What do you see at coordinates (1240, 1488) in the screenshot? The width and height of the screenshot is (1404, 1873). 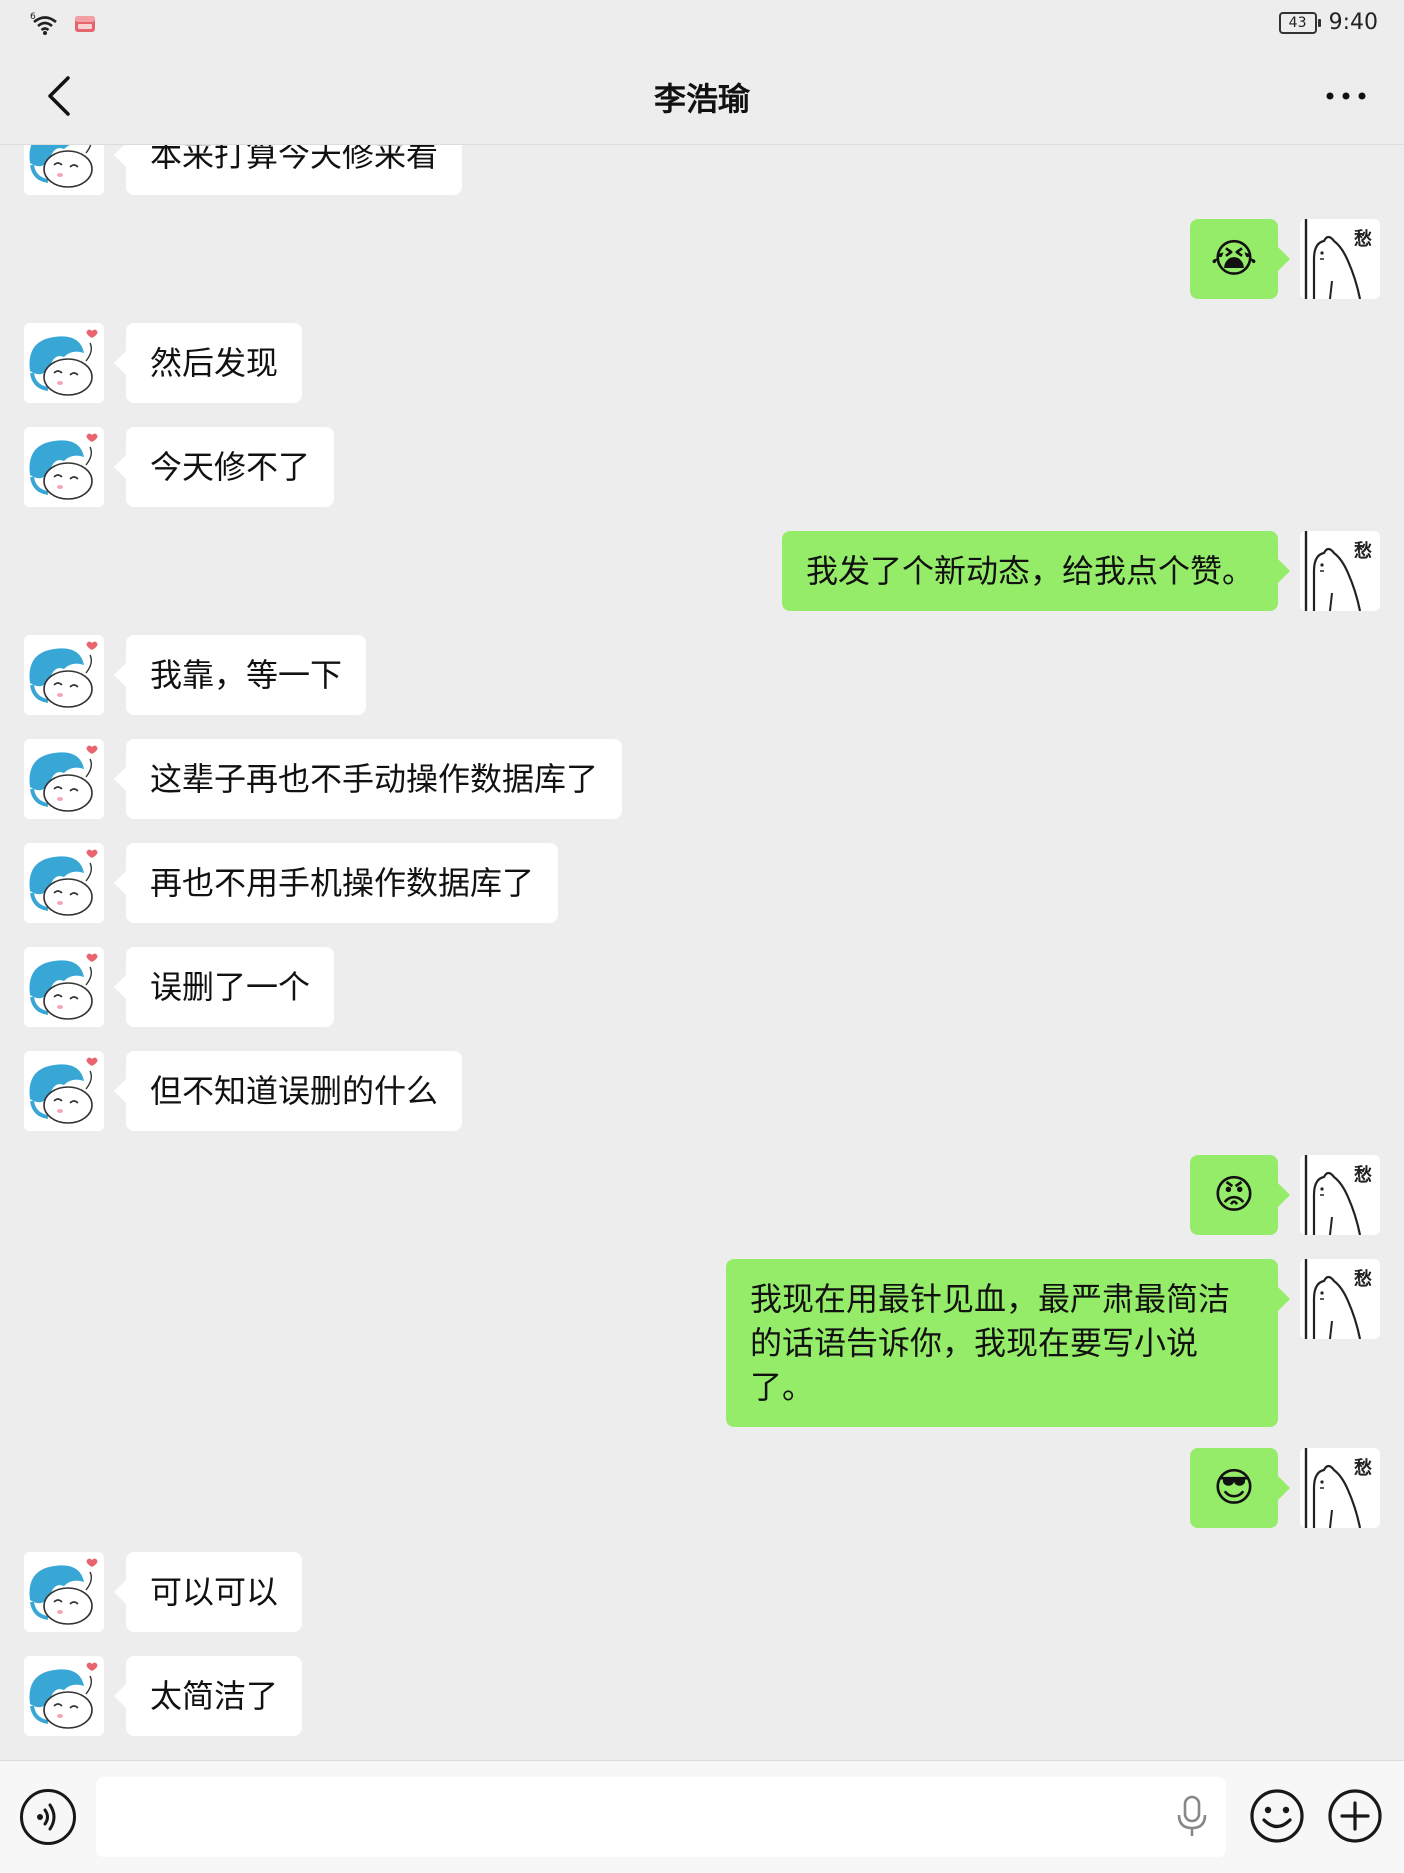 I see `emoji-message-bubble: 😎` at bounding box center [1240, 1488].